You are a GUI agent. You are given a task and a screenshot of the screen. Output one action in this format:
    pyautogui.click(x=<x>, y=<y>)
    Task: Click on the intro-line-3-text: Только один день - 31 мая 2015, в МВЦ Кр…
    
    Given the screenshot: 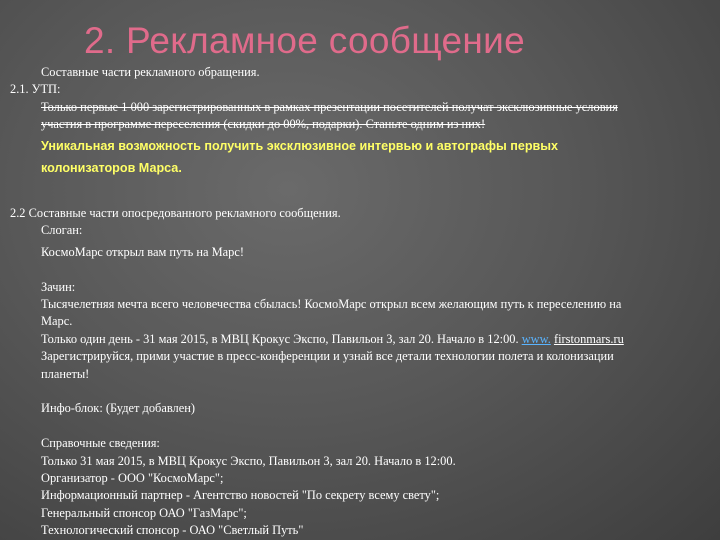 What is the action you would take?
    pyautogui.click(x=280, y=338)
    